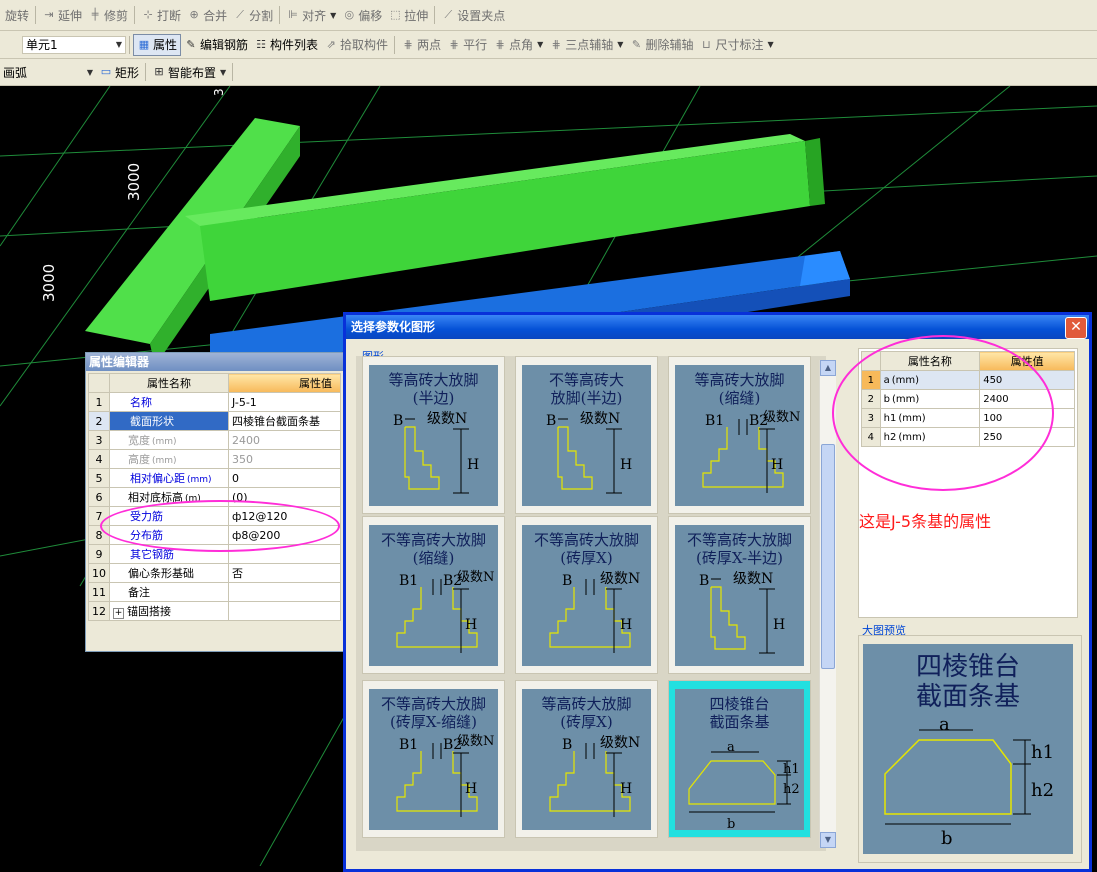 Image resolution: width=1097 pixels, height=872 pixels. What do you see at coordinates (99, 554) in the screenshot?
I see `row-number: 9` at bounding box center [99, 554].